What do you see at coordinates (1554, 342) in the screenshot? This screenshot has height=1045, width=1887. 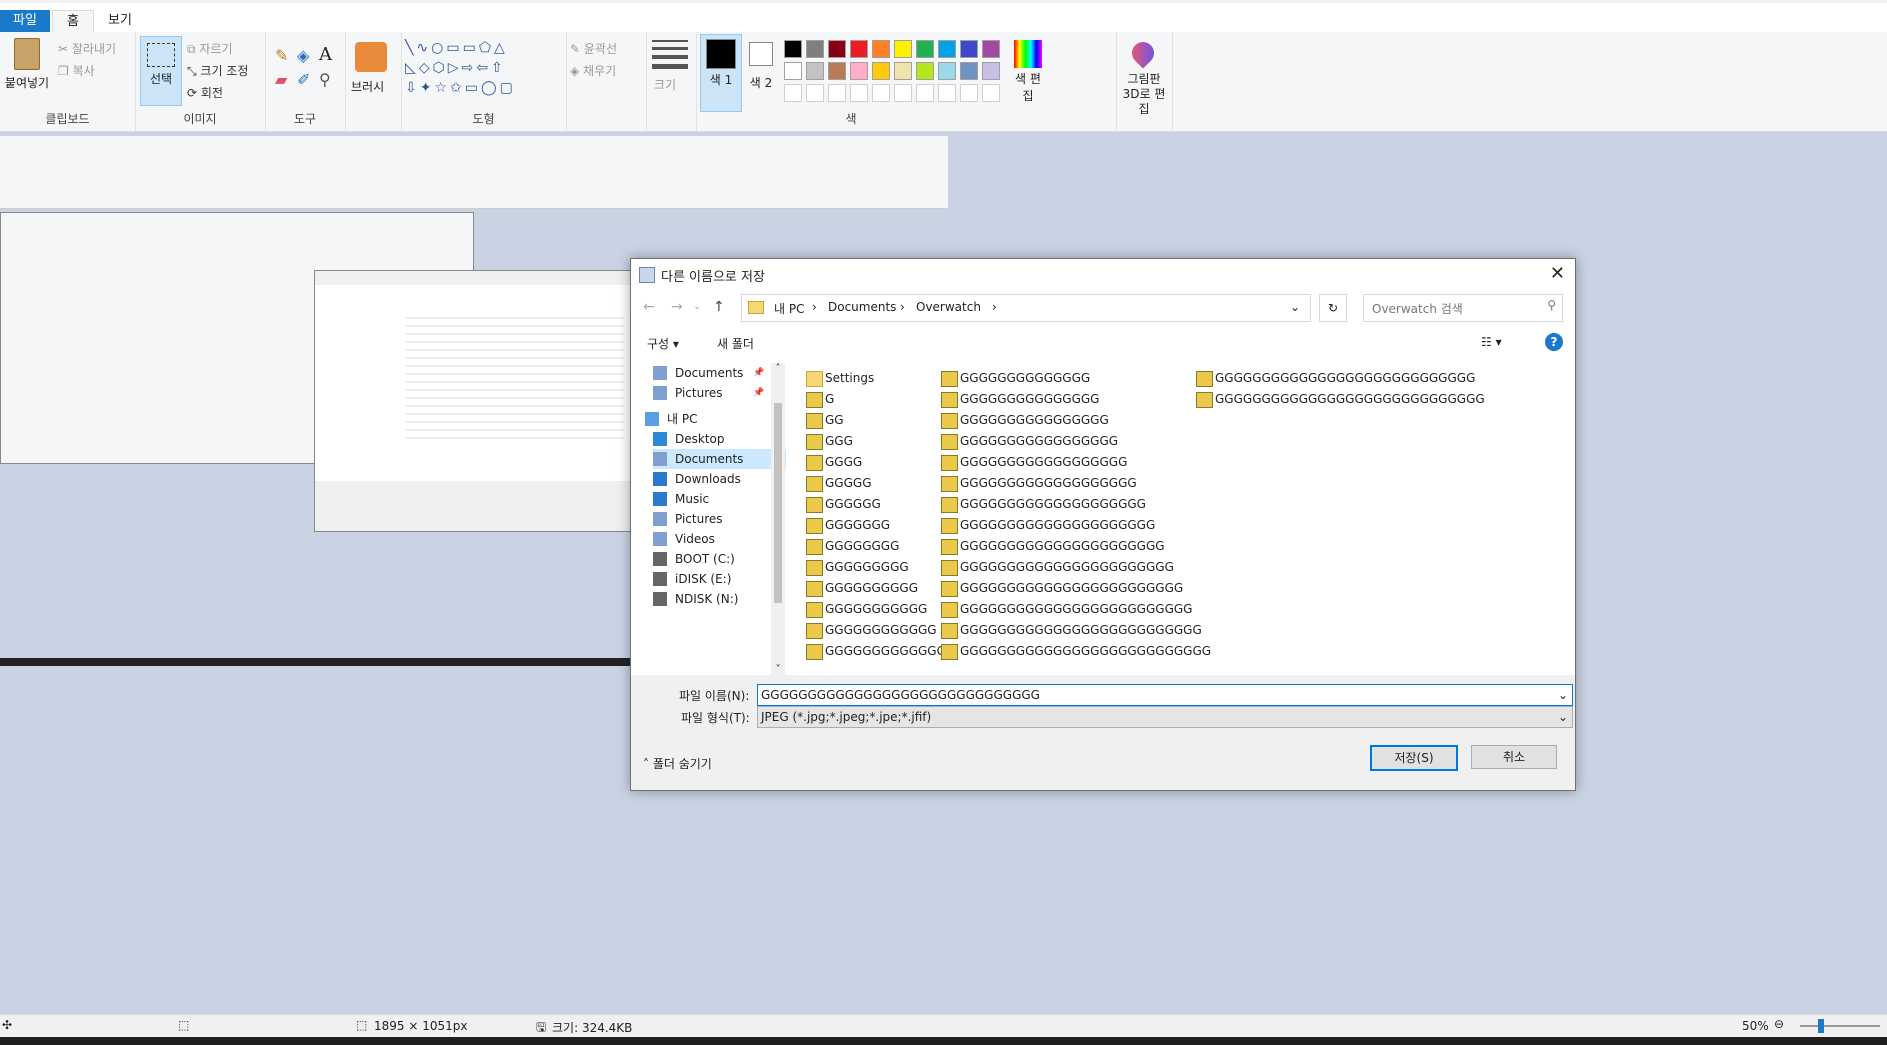 I see `help-icon: ?` at bounding box center [1554, 342].